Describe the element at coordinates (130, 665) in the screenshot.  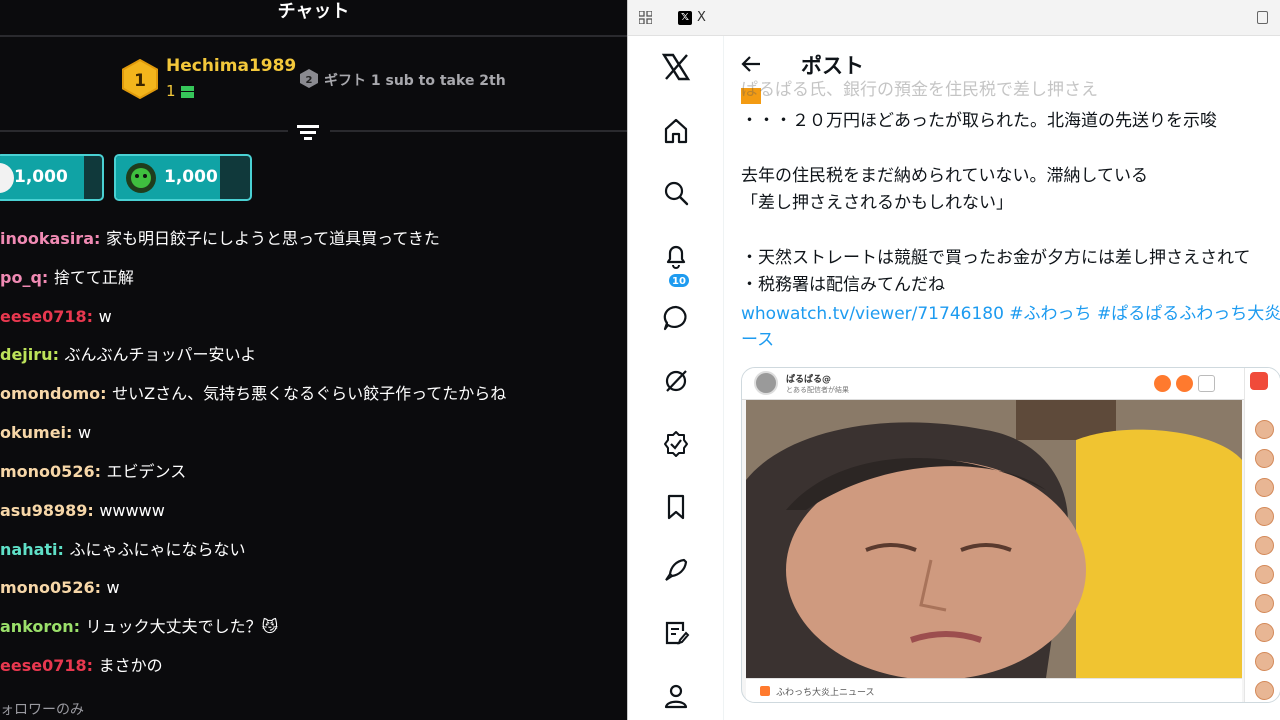
I see `chat-message-text: まさかの` at that location.